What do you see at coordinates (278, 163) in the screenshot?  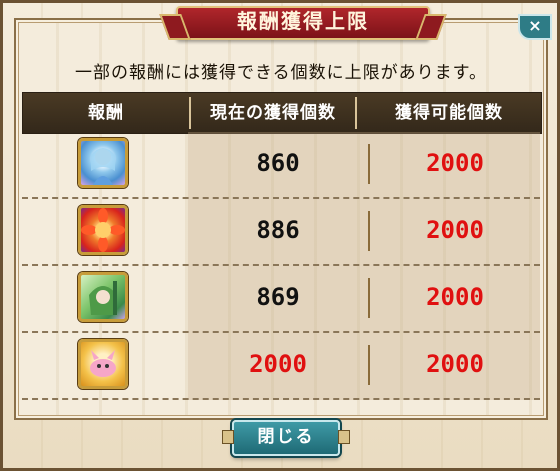 I see `current-count: 860` at bounding box center [278, 163].